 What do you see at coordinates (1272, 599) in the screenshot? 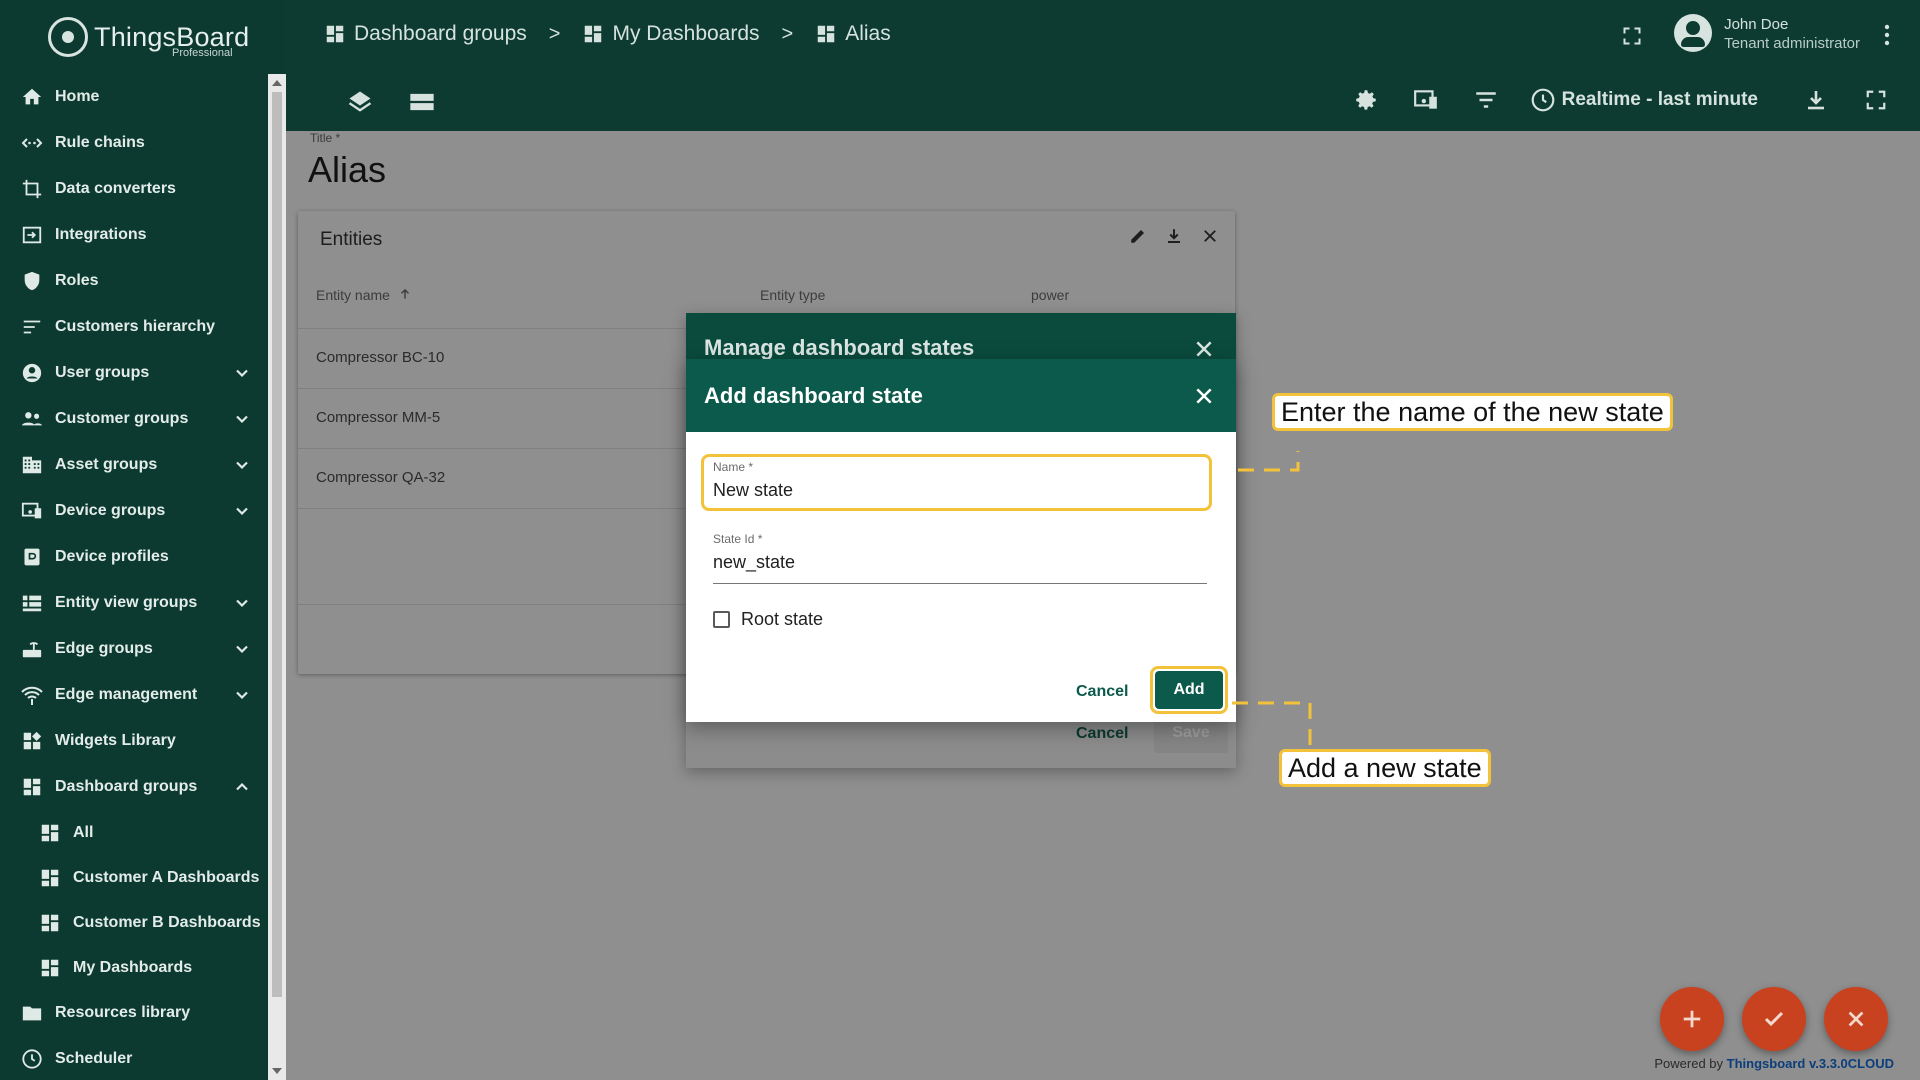
I see `callout-leader-lines` at bounding box center [1272, 599].